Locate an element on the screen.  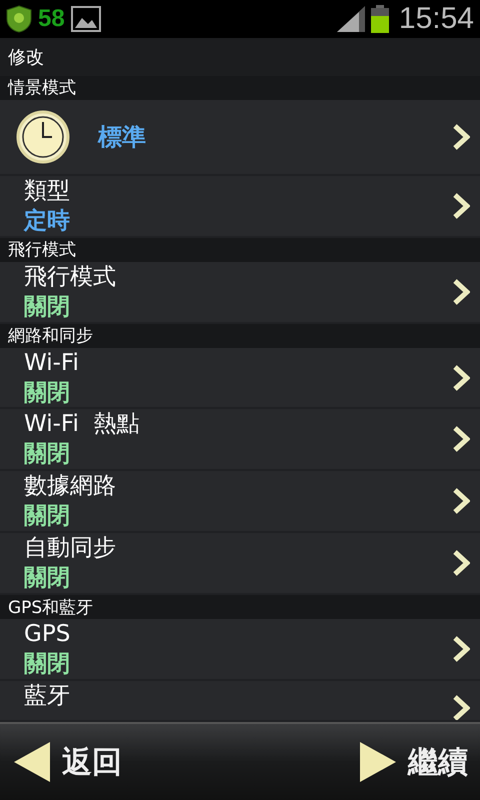
notification-count: 58 is located at coordinates (51, 18).